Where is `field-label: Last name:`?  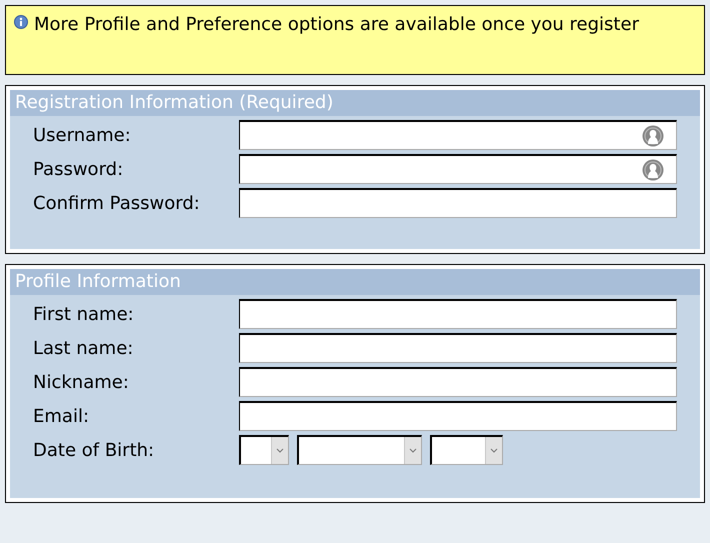 field-label: Last name: is located at coordinates (83, 348).